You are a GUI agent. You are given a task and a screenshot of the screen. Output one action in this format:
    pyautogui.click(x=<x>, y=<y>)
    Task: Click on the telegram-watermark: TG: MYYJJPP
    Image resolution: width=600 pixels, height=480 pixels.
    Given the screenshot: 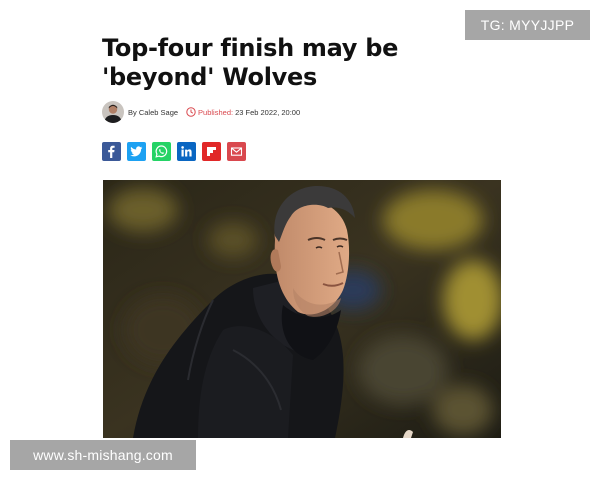 What is the action you would take?
    pyautogui.click(x=527, y=25)
    